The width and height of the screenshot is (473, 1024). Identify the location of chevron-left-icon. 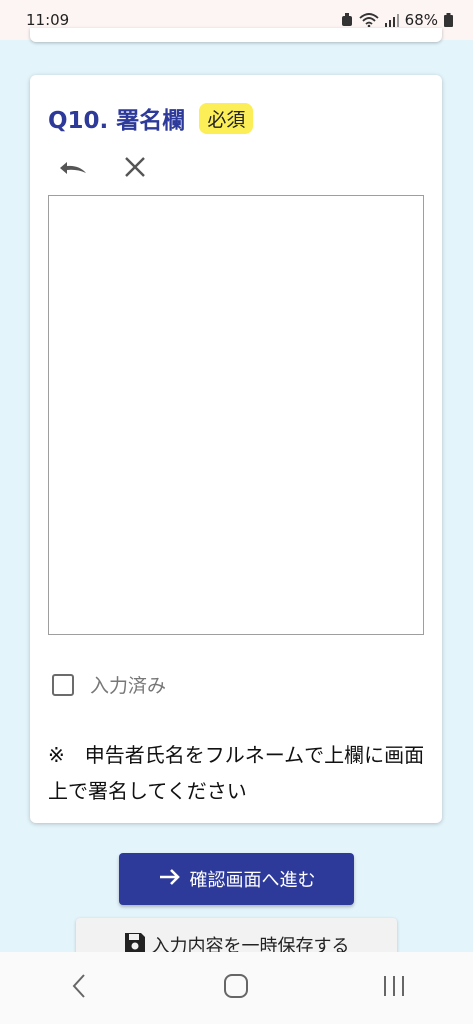
(79, 988).